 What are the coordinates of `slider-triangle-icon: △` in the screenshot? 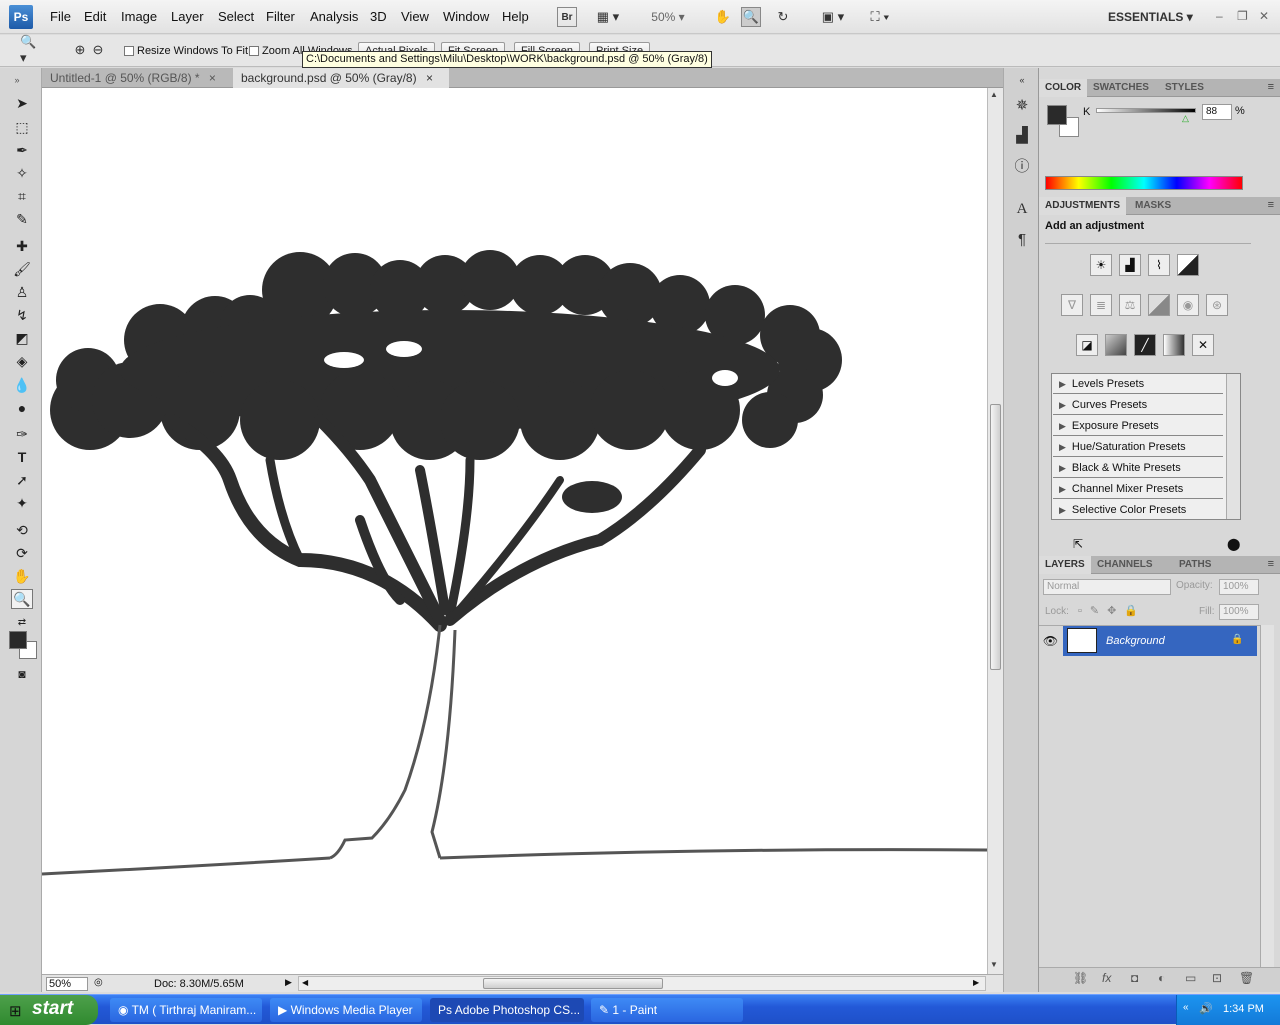 It's located at (1185, 118).